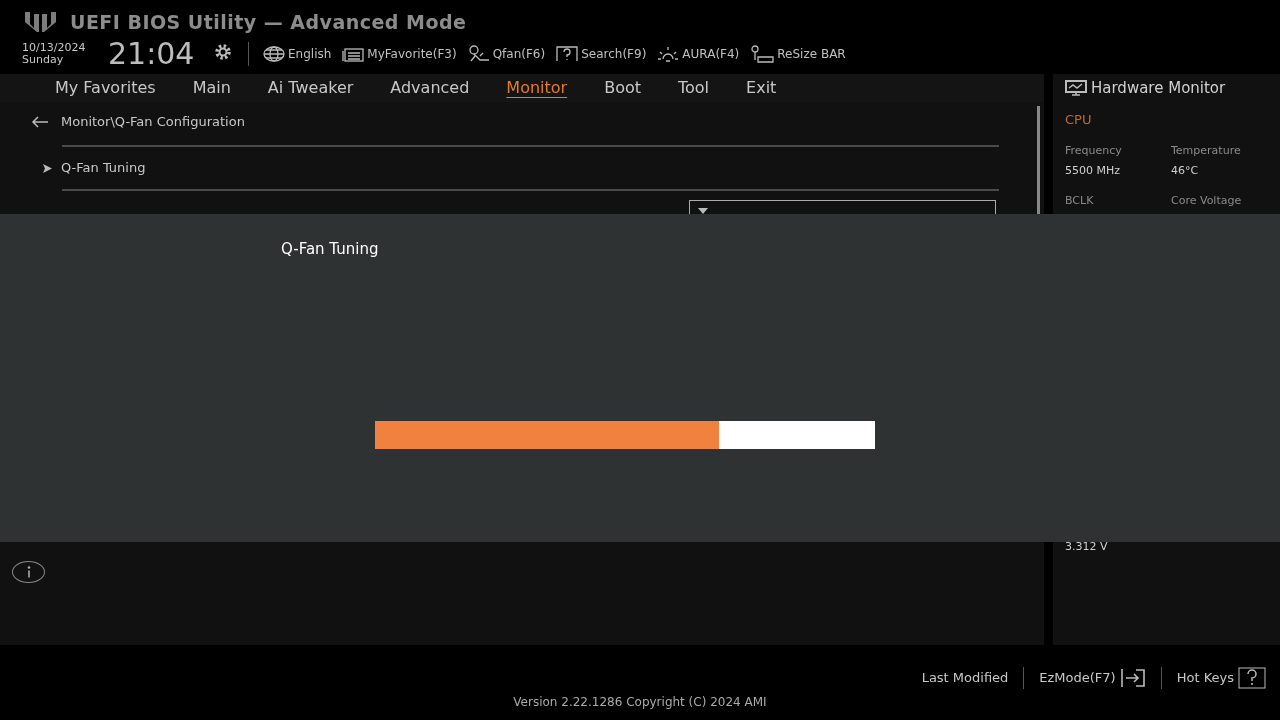  What do you see at coordinates (47, 168) in the screenshot?
I see `submenu-arrow-icon` at bounding box center [47, 168].